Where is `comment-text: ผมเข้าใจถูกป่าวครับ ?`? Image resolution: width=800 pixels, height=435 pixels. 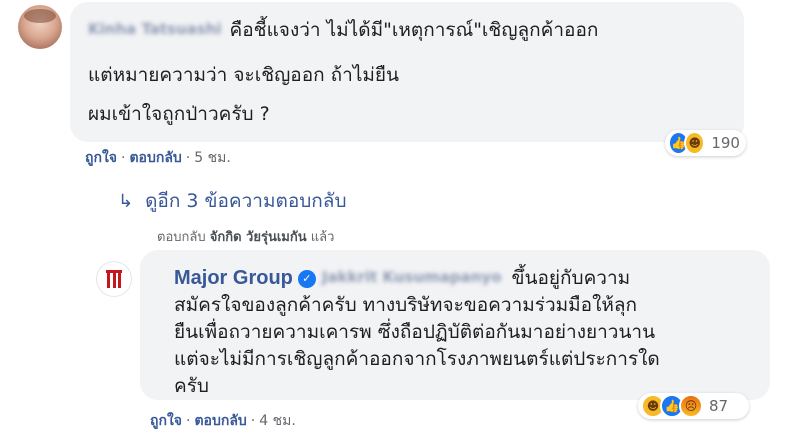
comment-text: ผมเข้าใจถูกป่าวครับ ? is located at coordinates (179, 114).